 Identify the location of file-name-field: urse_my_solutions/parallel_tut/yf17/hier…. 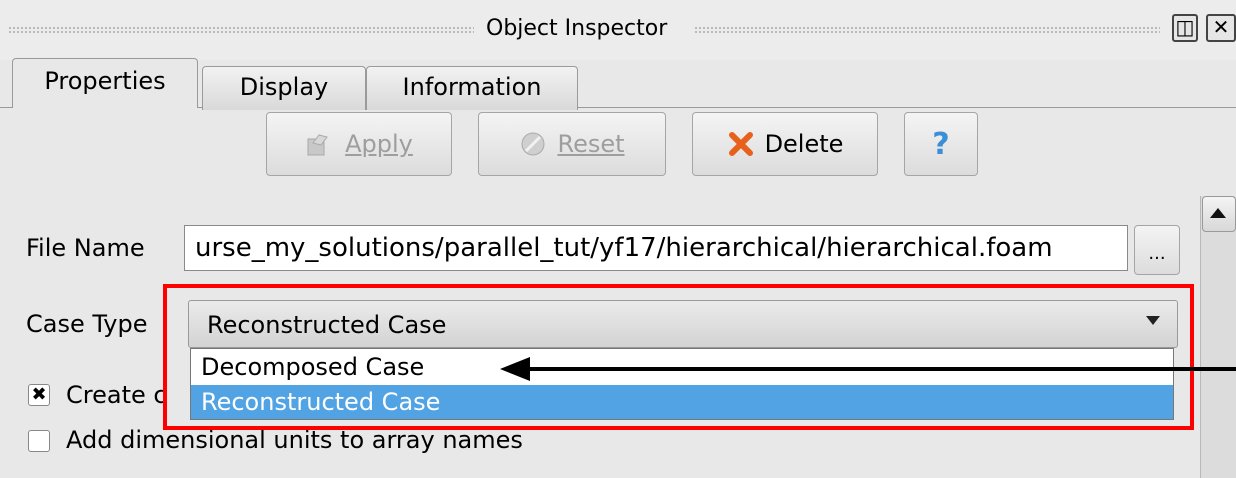
(656, 248).